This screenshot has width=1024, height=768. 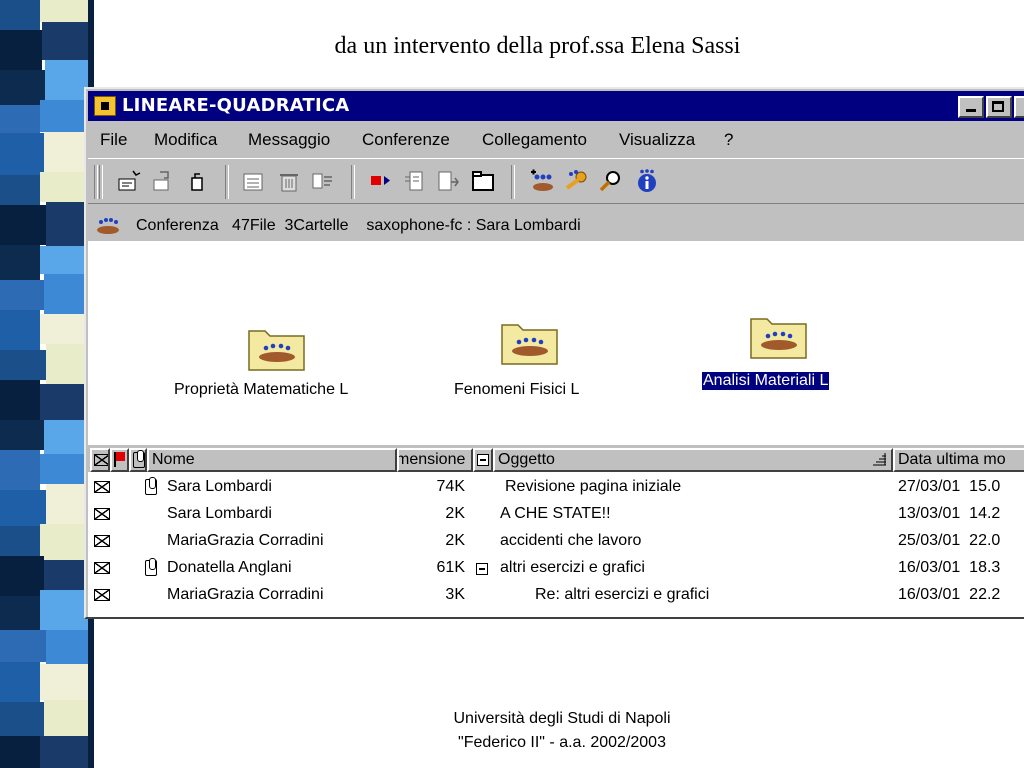 I want to click on message-subject: altri esercizi e grafici, so click(x=572, y=567).